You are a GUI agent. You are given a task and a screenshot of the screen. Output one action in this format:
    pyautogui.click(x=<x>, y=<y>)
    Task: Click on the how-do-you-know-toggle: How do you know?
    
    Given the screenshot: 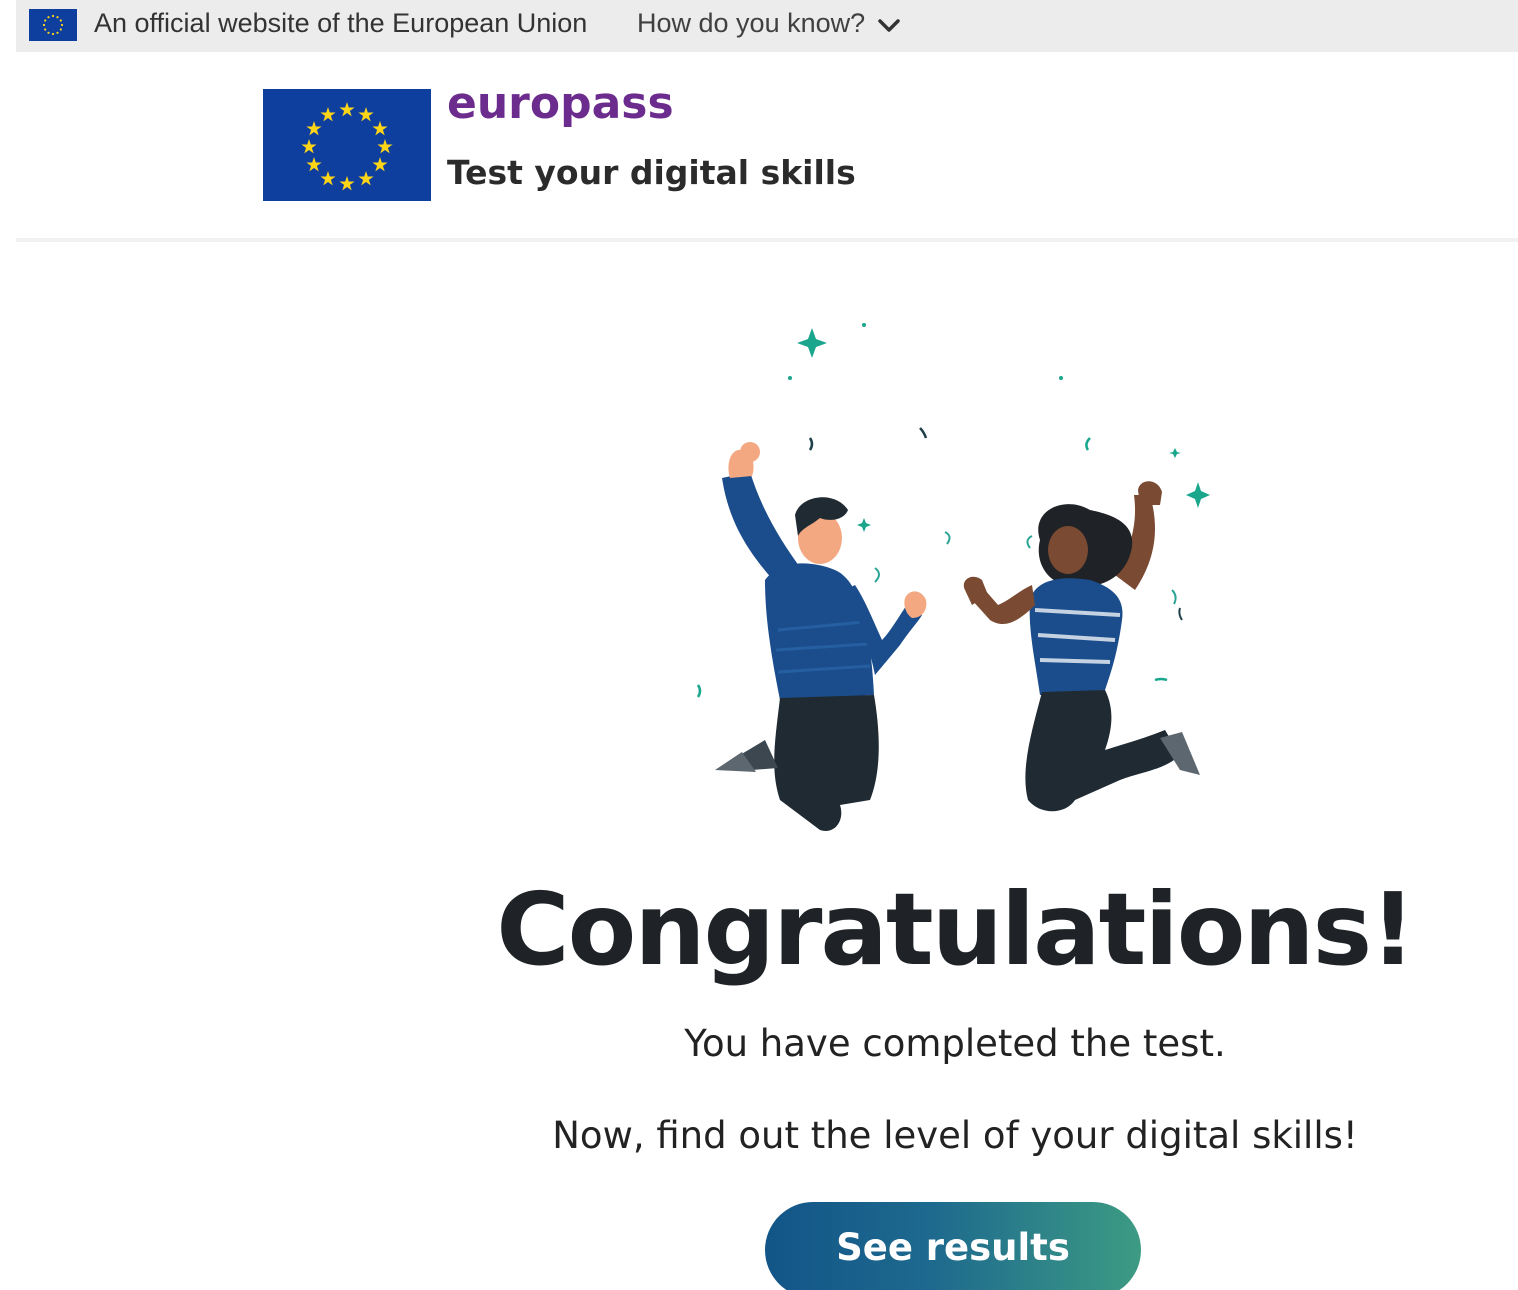 What is the action you would take?
    pyautogui.click(x=769, y=23)
    